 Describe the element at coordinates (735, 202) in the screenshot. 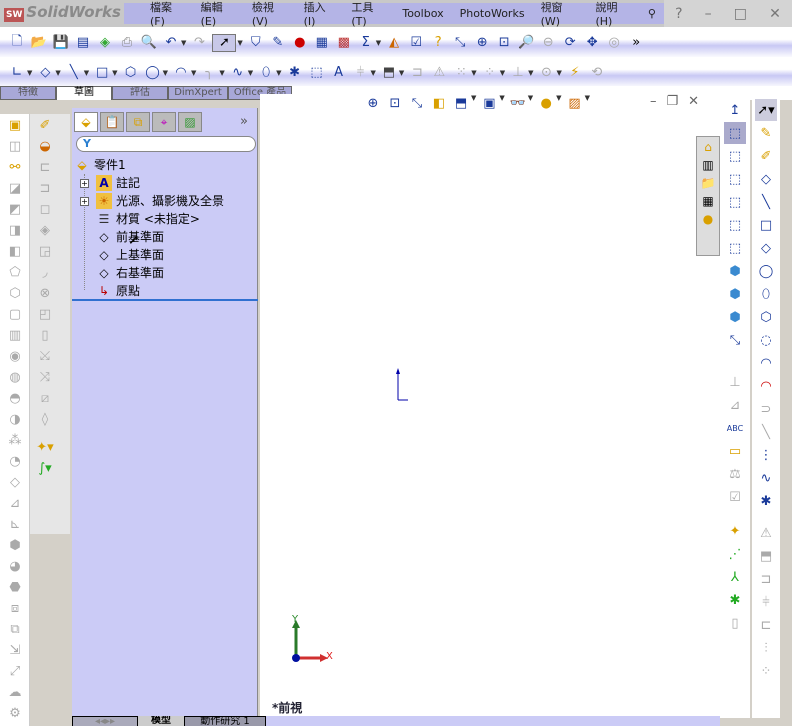

I see `right-view-icon: ⬚` at that location.